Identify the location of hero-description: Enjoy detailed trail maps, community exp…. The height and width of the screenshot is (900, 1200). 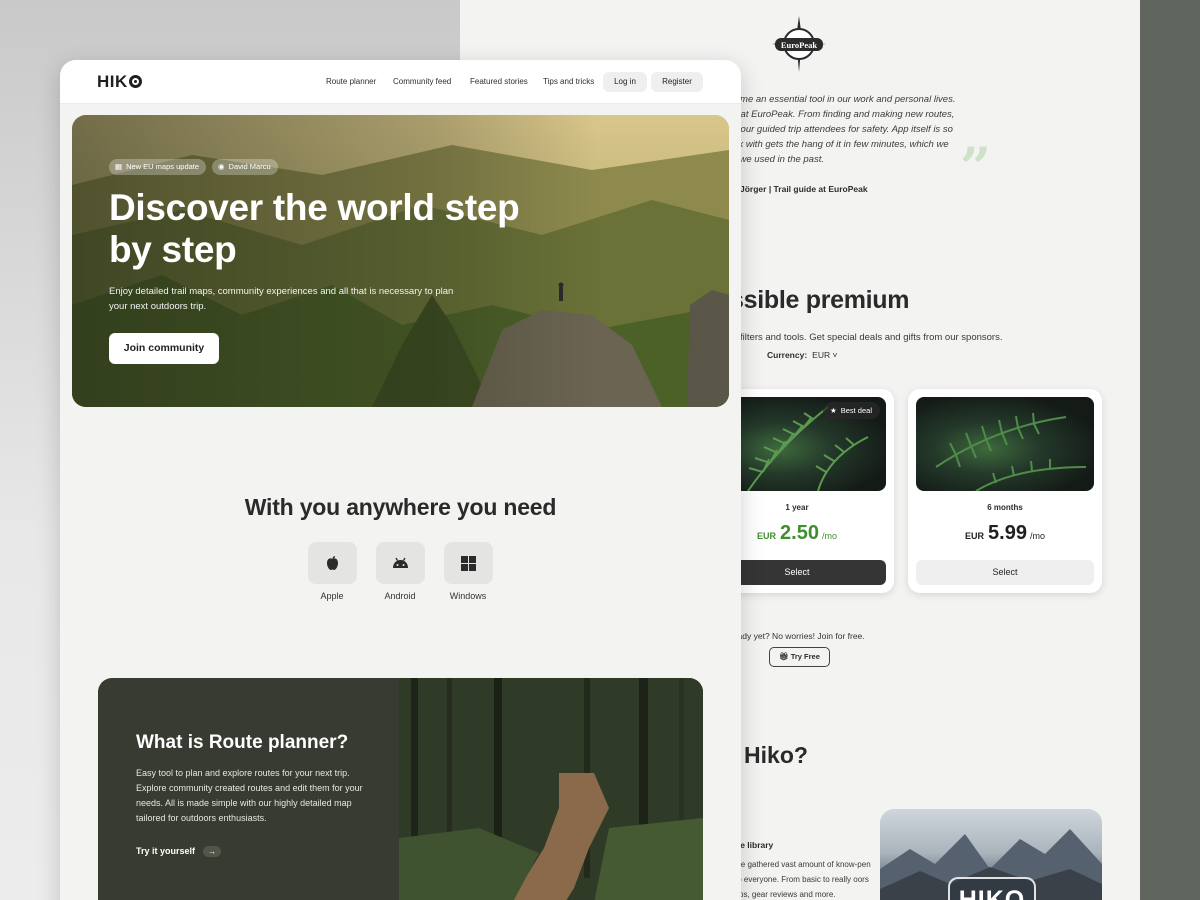
(281, 299).